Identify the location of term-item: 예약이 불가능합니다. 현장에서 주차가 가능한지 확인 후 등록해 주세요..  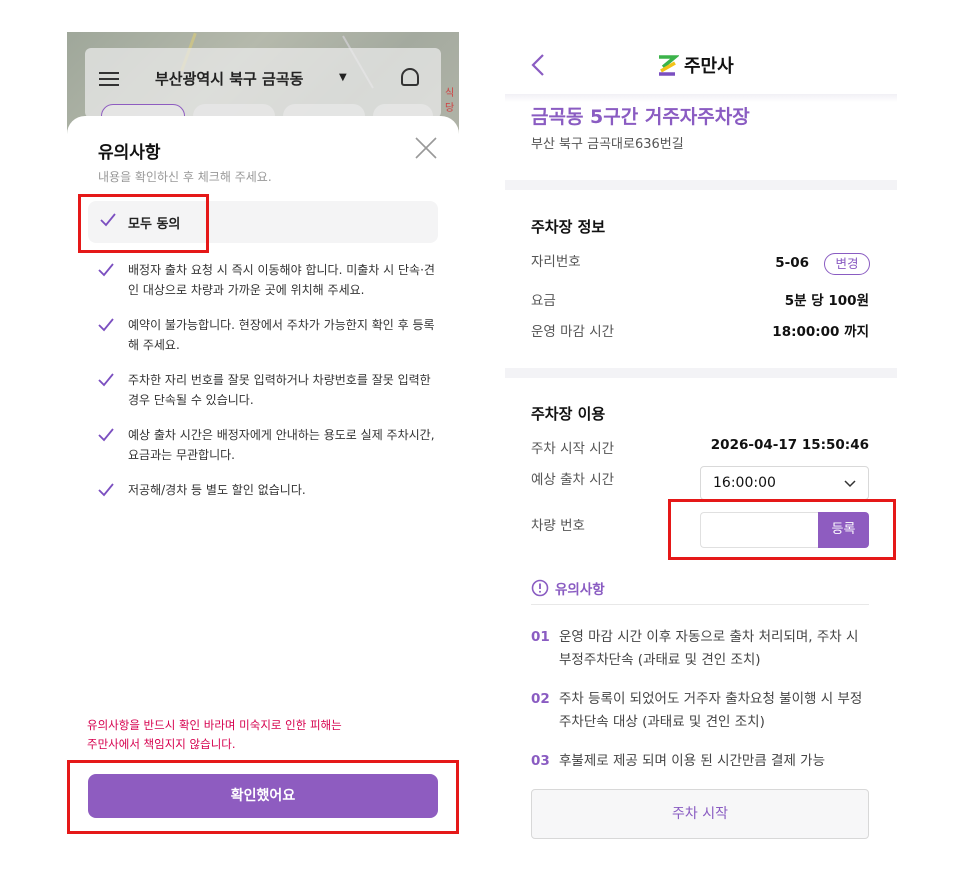
(268, 335).